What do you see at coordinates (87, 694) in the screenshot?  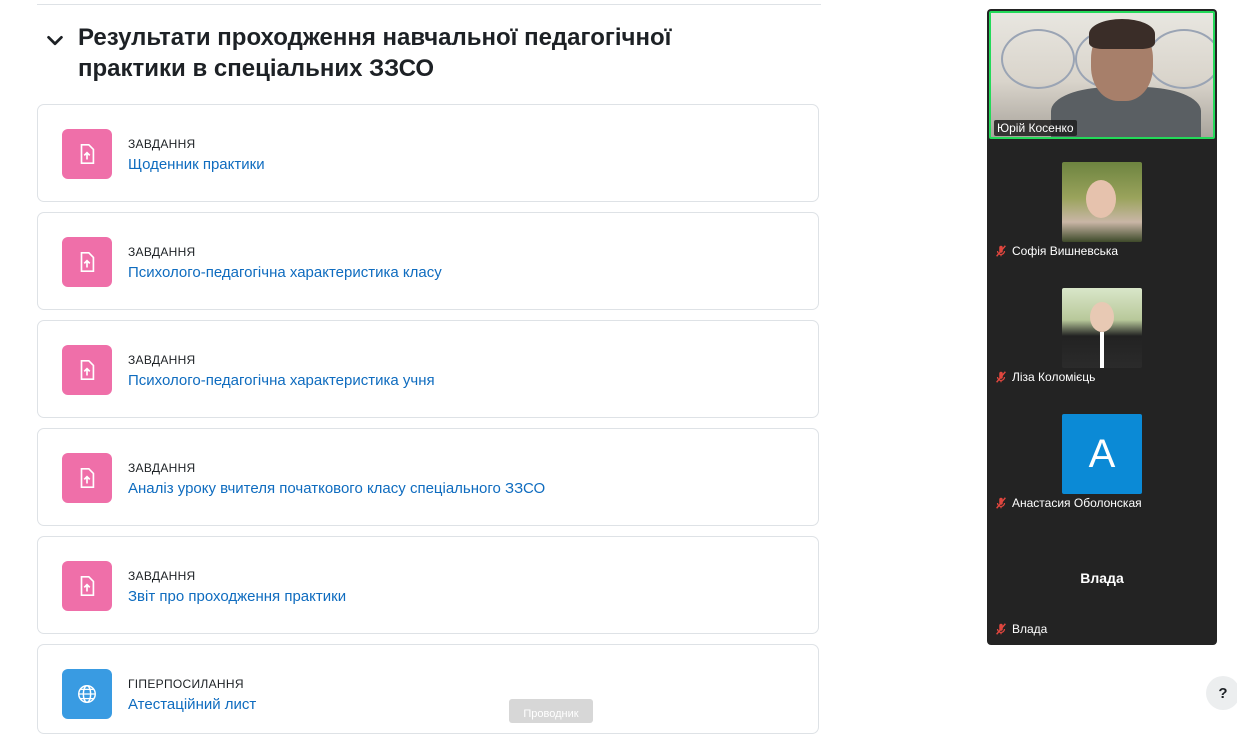 I see `globe-icon` at bounding box center [87, 694].